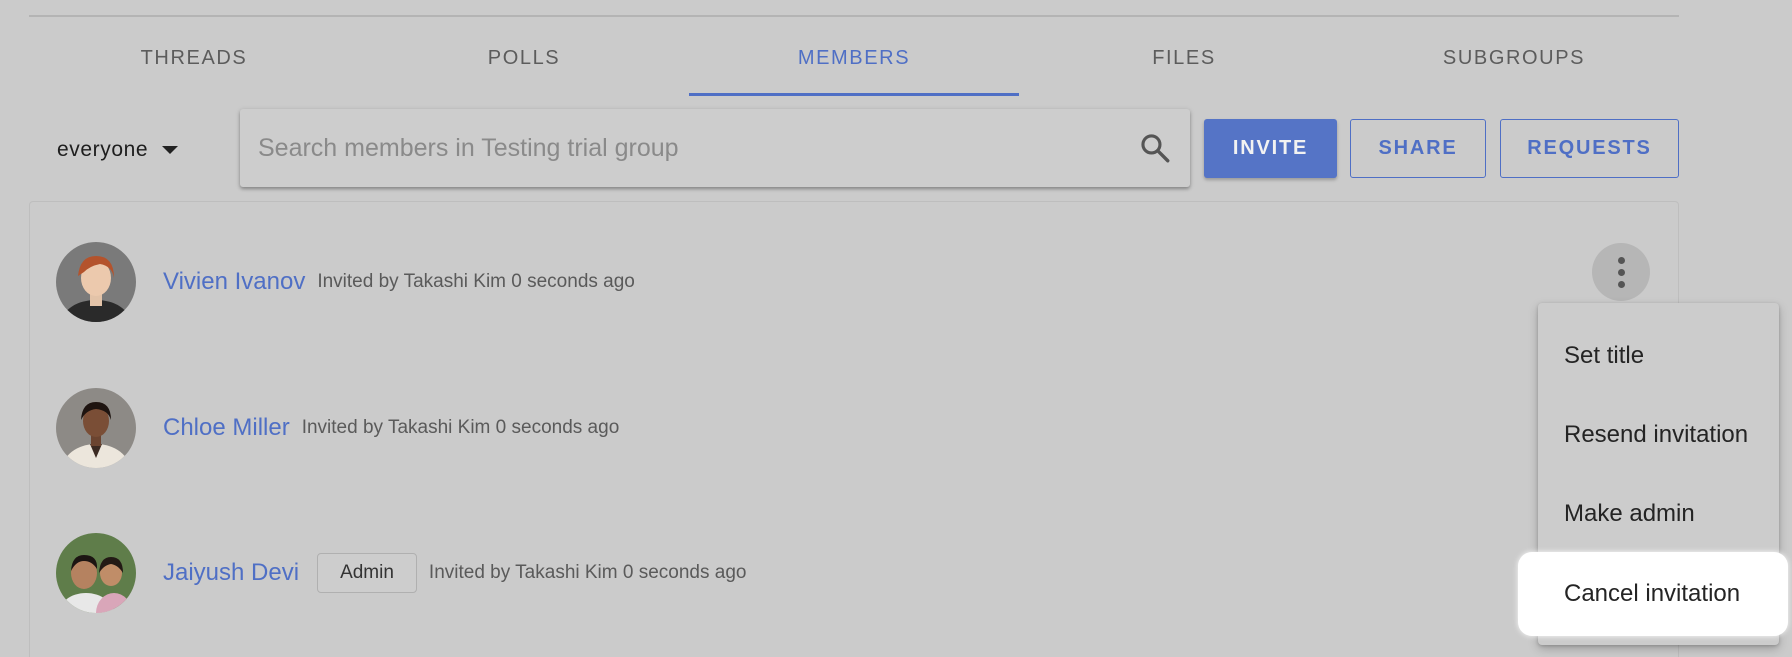 The image size is (1792, 657). Describe the element at coordinates (170, 150) in the screenshot. I see `caret-down-icon` at that location.